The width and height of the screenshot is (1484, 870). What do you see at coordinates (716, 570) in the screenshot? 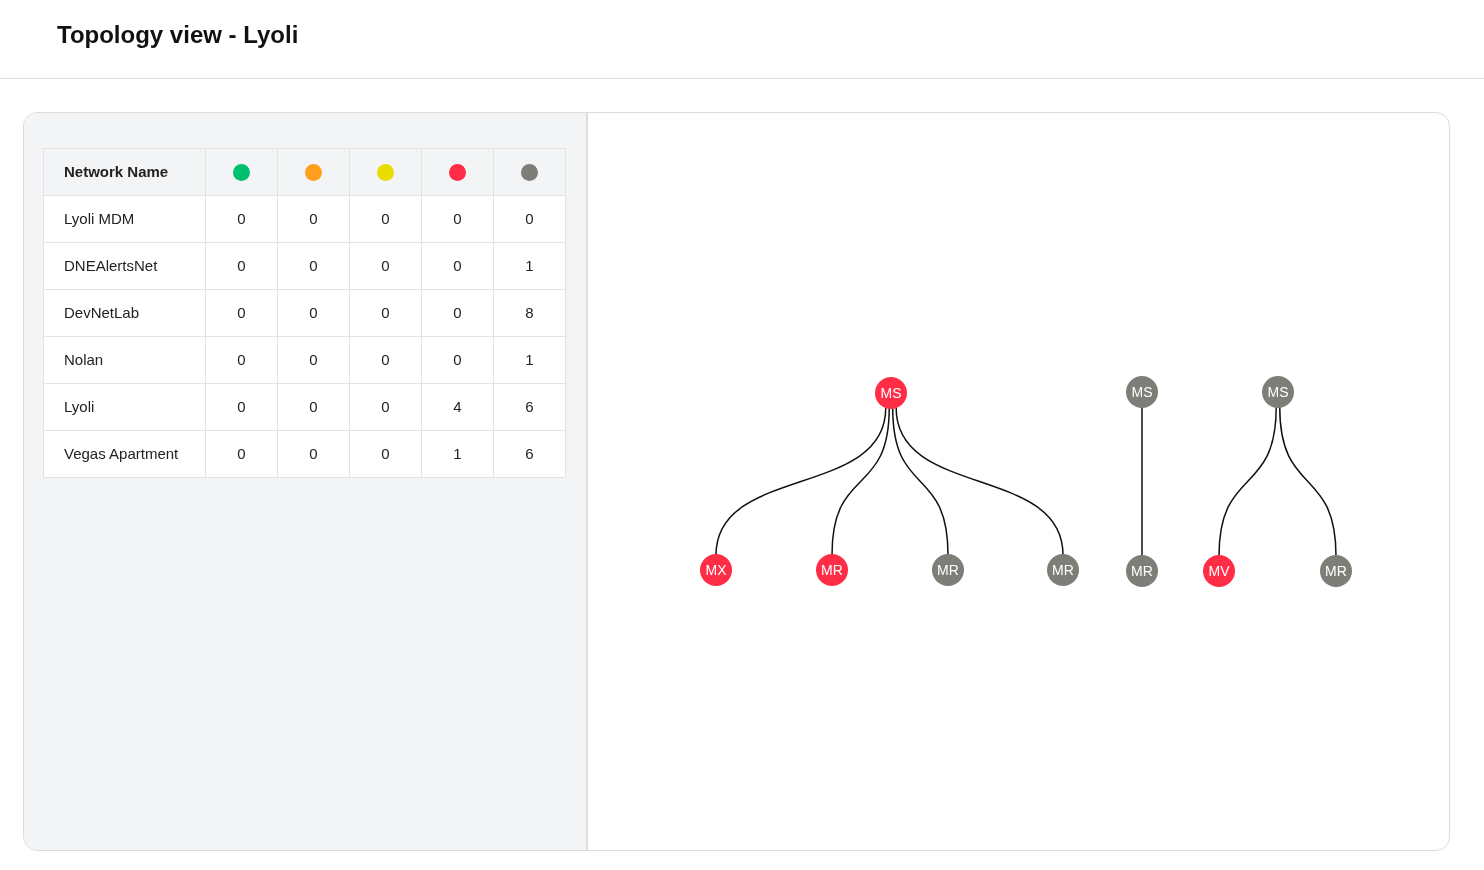
I see `device-node: MX` at bounding box center [716, 570].